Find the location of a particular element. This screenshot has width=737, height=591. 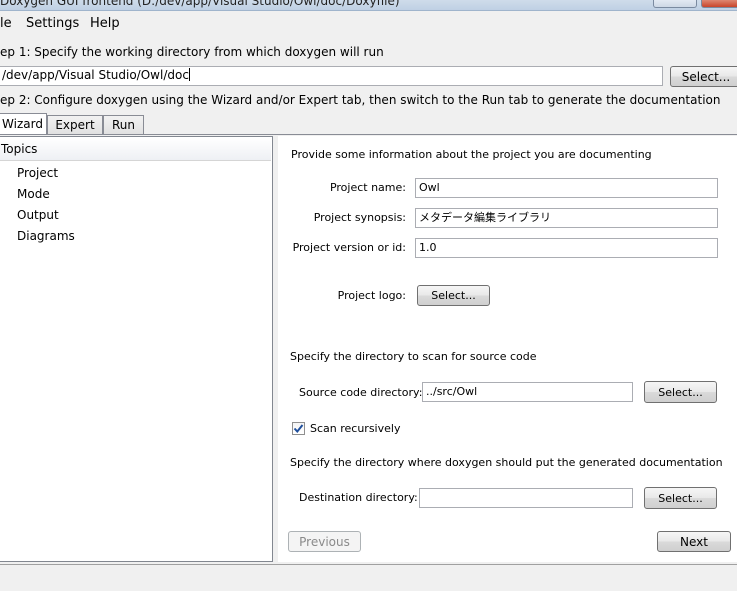

destination-dir-label: Destination directory: is located at coordinates (358, 497).